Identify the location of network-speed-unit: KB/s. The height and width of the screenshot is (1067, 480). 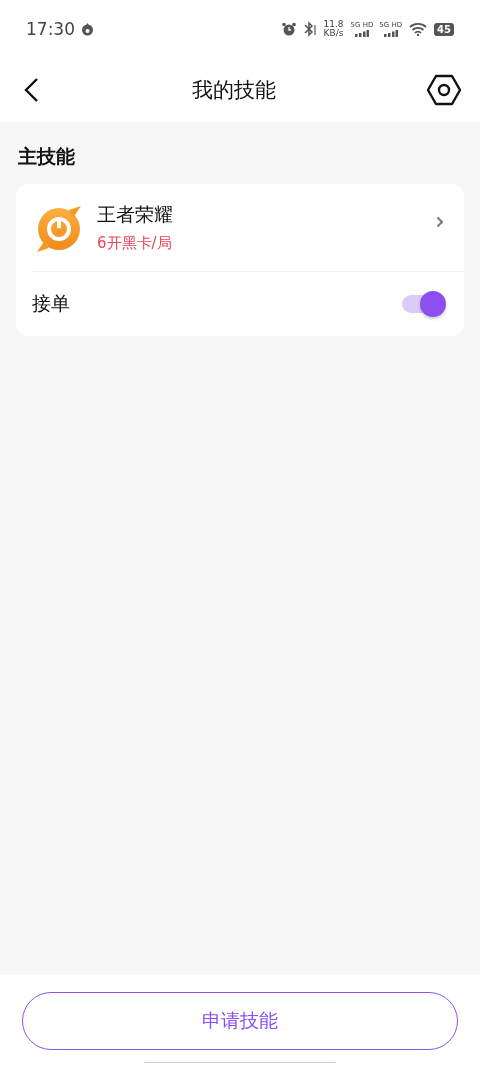
(333, 33).